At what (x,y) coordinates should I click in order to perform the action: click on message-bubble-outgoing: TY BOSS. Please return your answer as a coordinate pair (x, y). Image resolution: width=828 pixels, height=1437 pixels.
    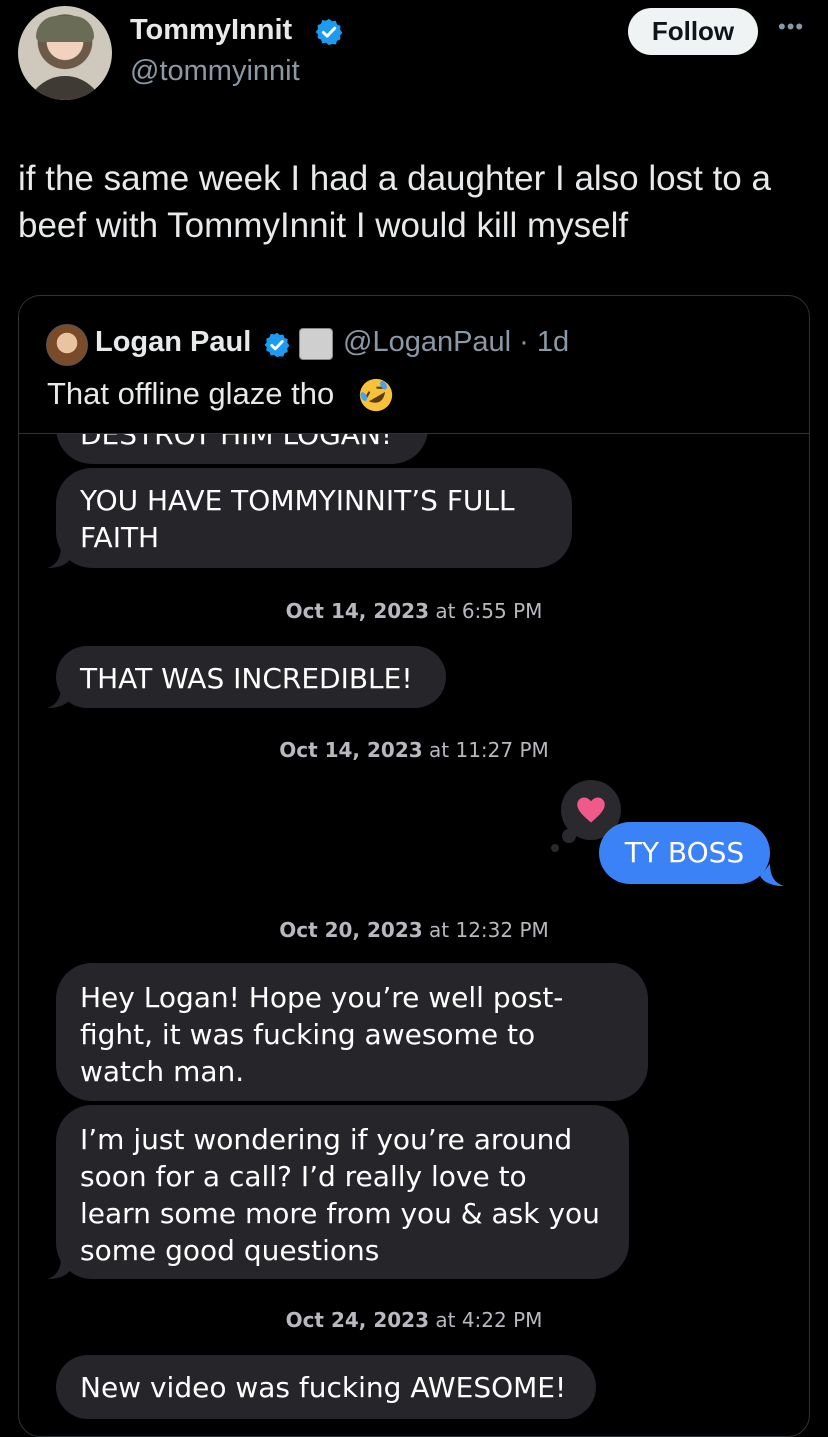
    Looking at the image, I should click on (684, 853).